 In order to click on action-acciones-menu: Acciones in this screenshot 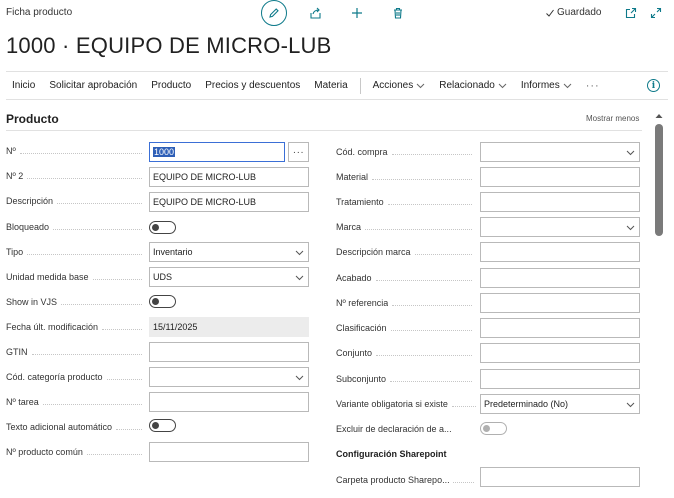, I will do `click(399, 85)`.